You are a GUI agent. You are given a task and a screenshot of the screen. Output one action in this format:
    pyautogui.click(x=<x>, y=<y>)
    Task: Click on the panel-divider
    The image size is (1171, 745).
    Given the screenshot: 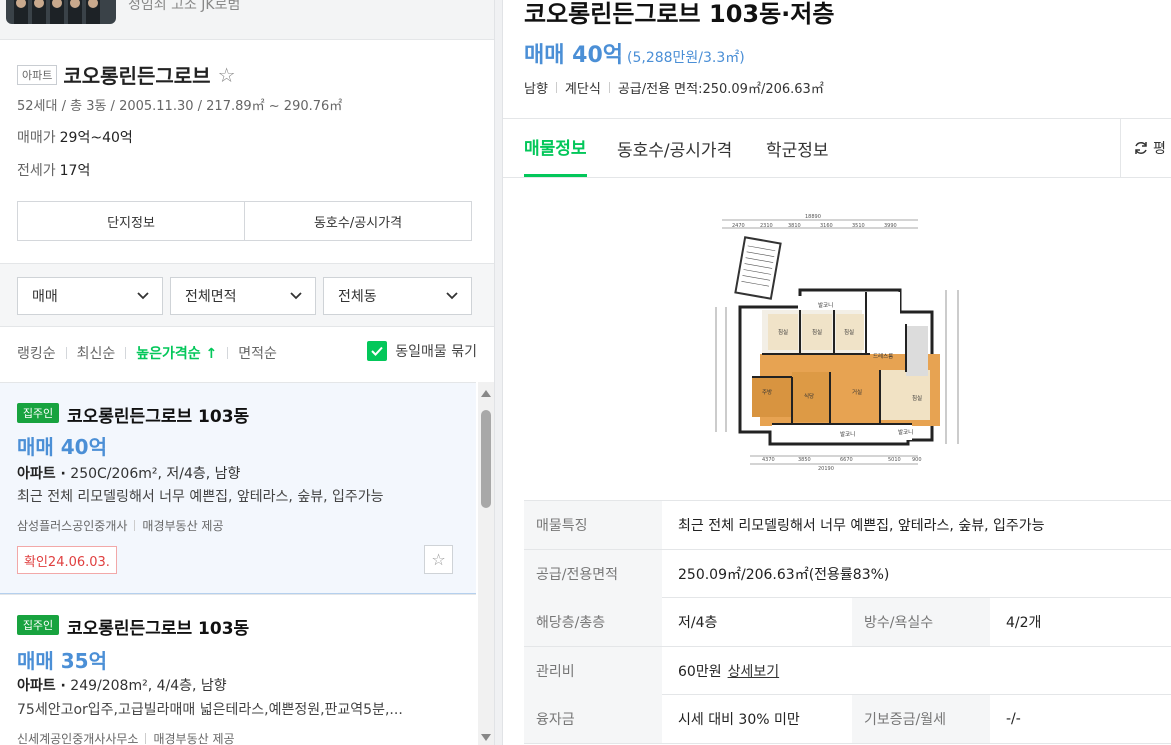 What is the action you would take?
    pyautogui.click(x=498, y=372)
    